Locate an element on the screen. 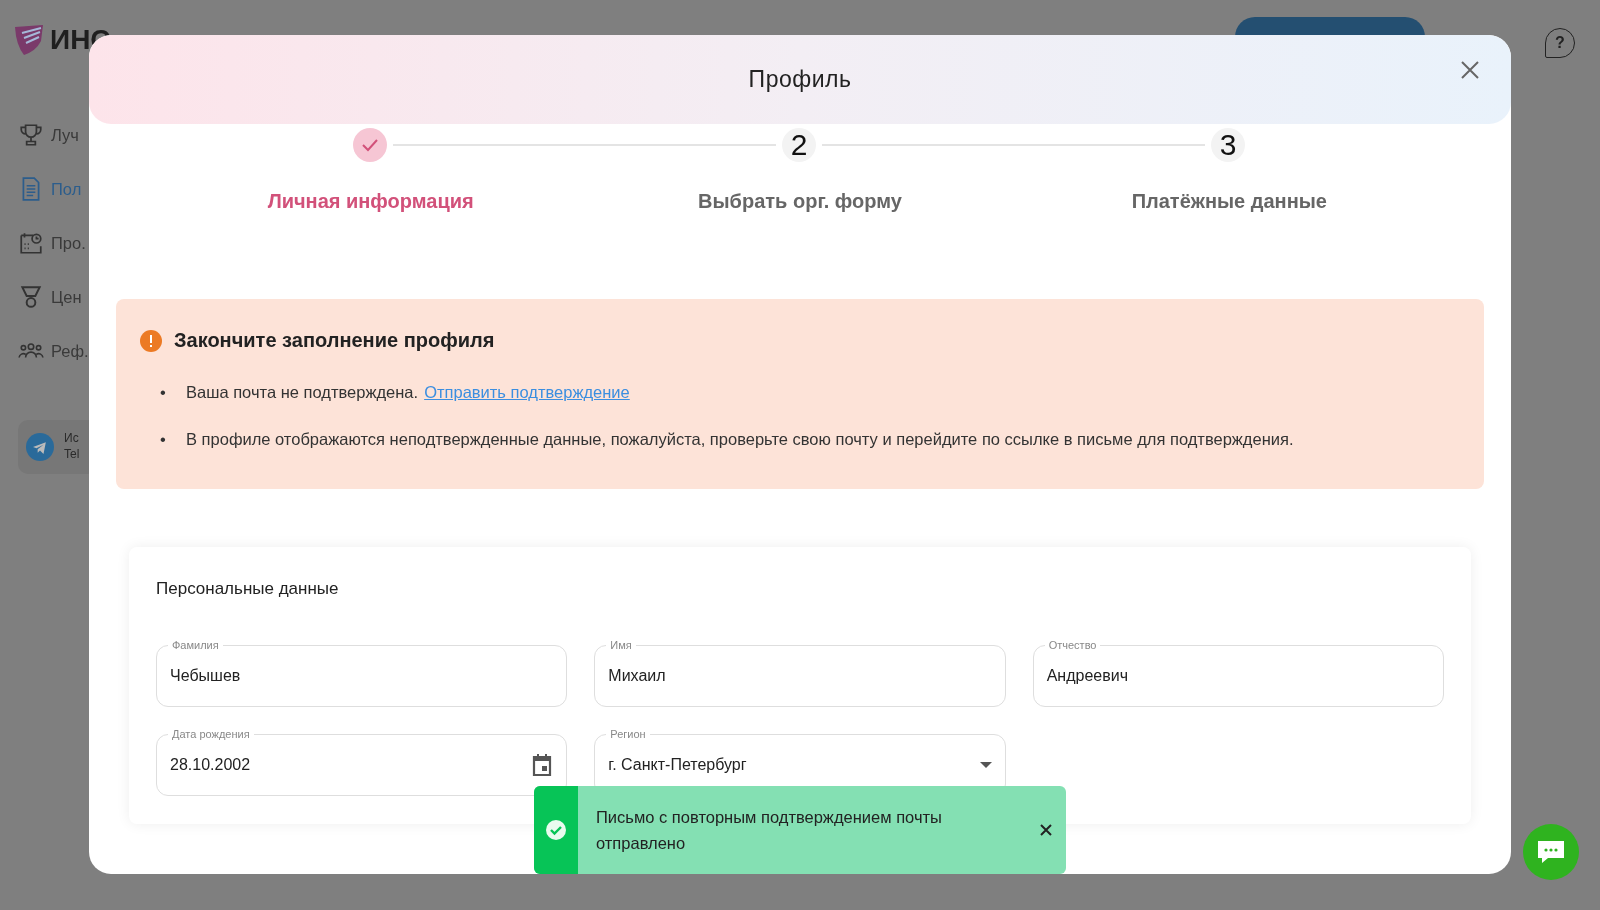  step-label: Личная информация is located at coordinates (370, 201).